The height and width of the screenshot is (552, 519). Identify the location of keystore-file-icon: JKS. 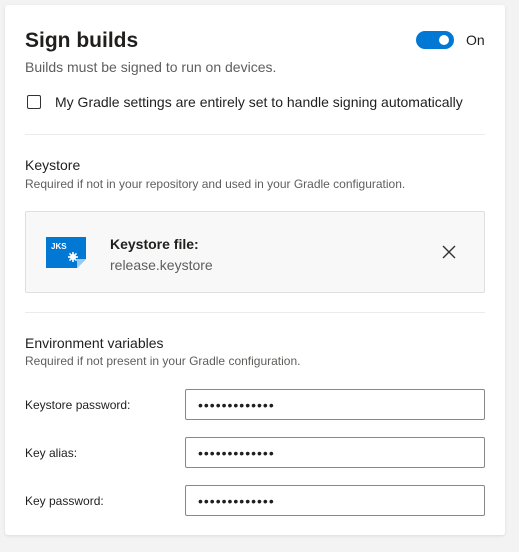
(66, 252).